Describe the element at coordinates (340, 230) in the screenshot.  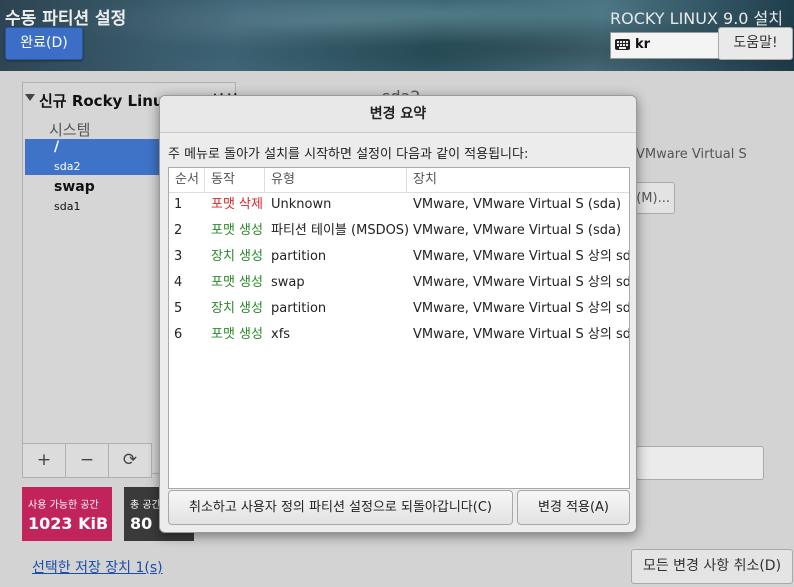
I see `row-type: 파티션 테이블 (MSDOS)` at that location.